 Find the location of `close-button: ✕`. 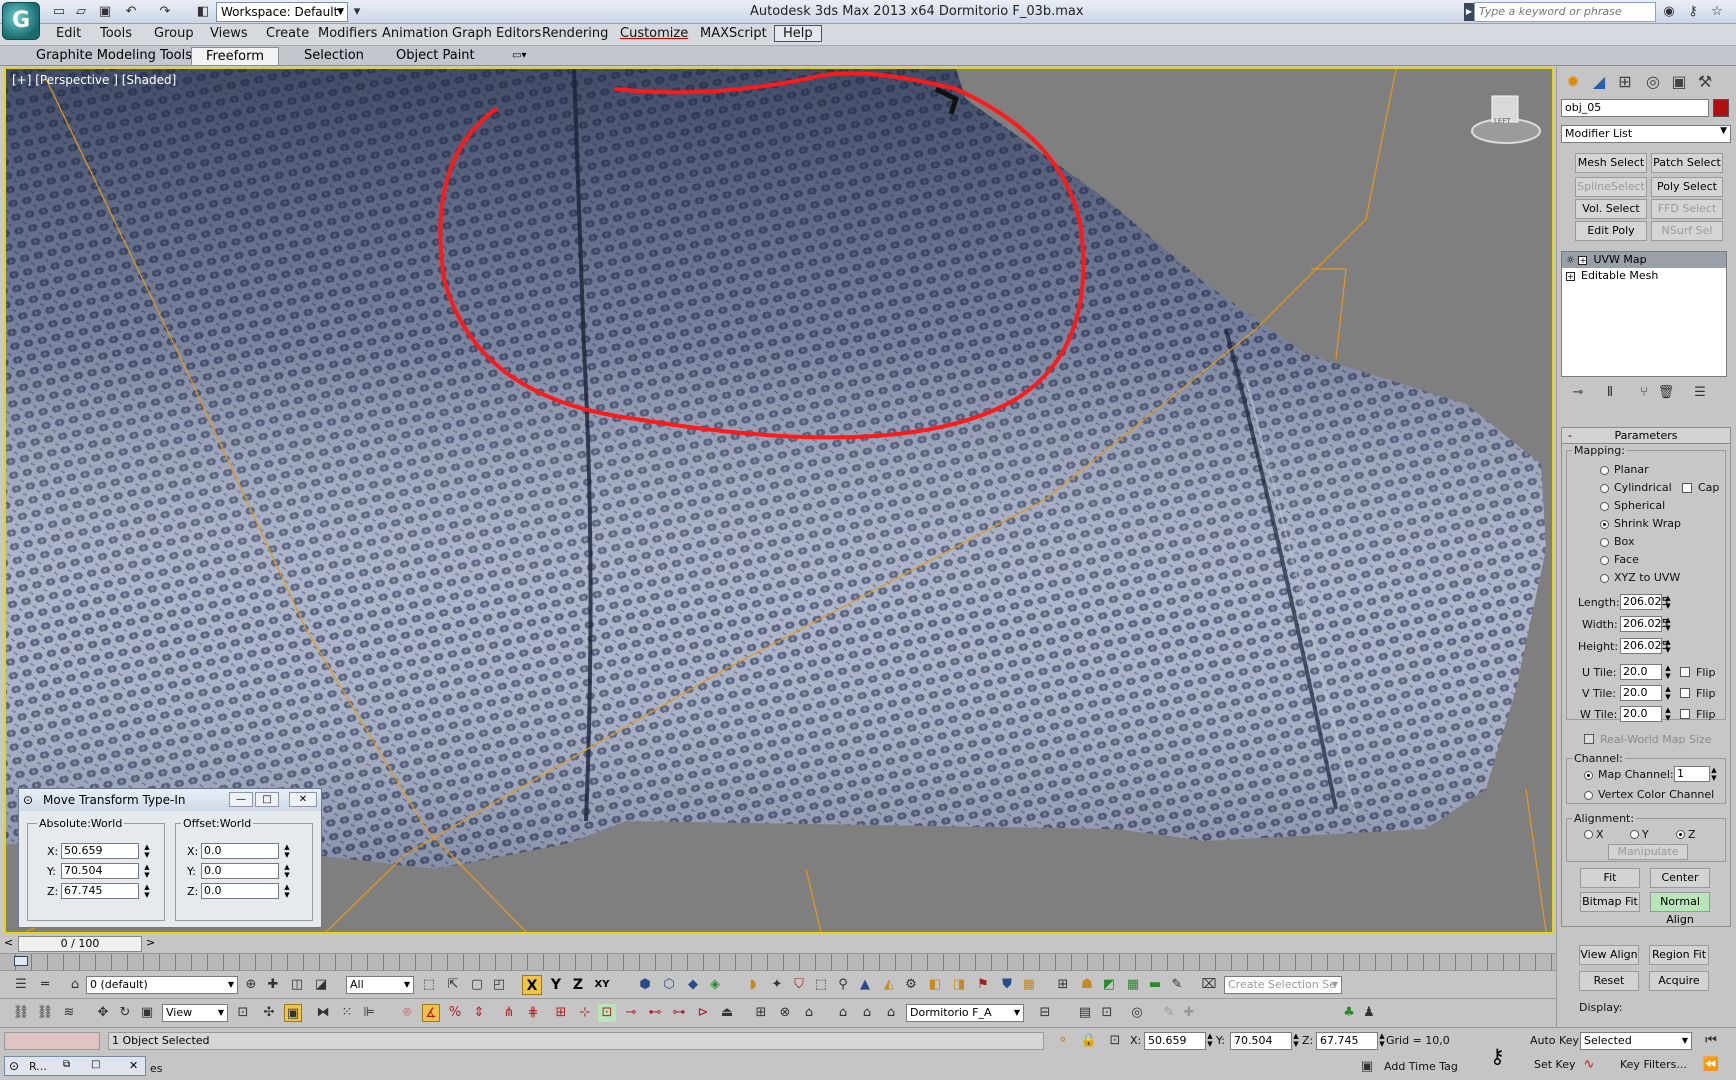

close-button: ✕ is located at coordinates (303, 799).